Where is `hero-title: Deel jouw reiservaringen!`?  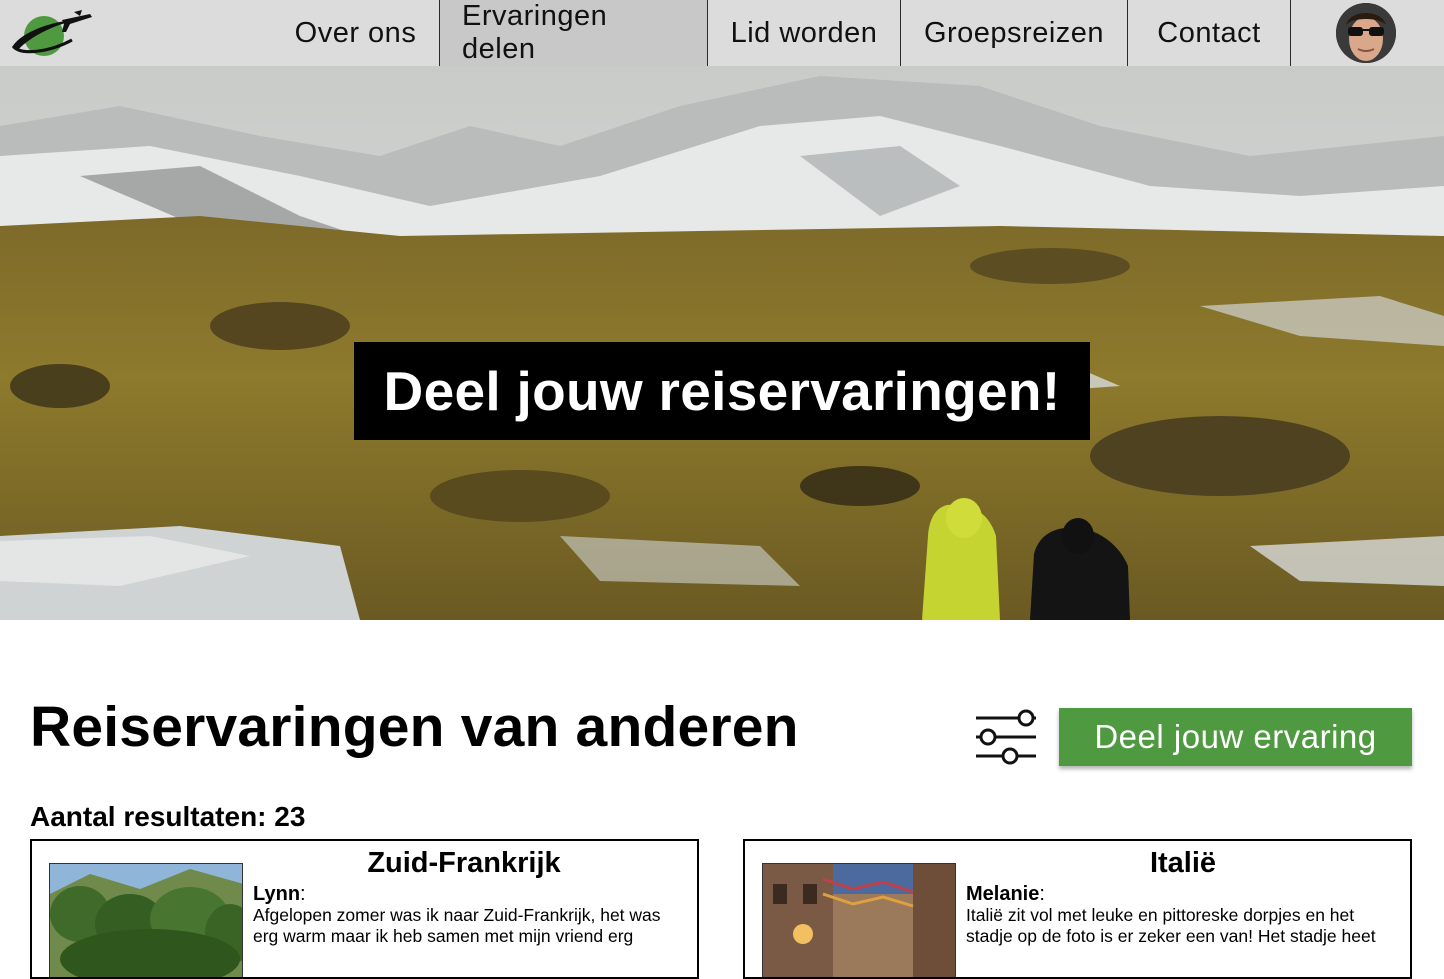
hero-title: Deel jouw reiservaringen! is located at coordinates (722, 391).